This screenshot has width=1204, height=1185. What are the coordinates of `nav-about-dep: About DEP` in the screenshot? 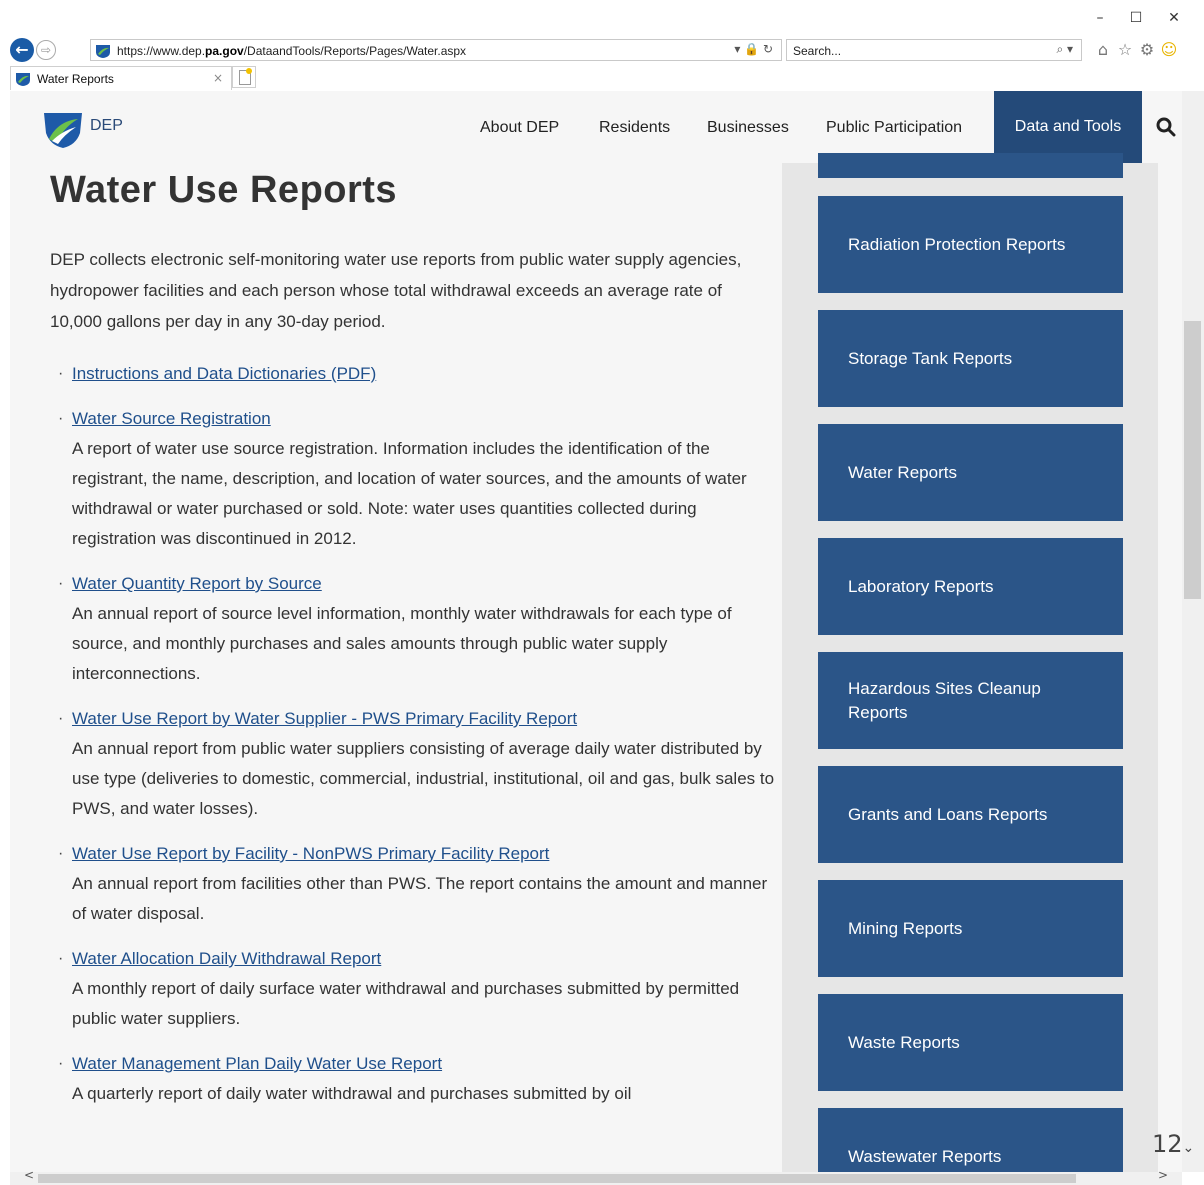 It's located at (519, 128).